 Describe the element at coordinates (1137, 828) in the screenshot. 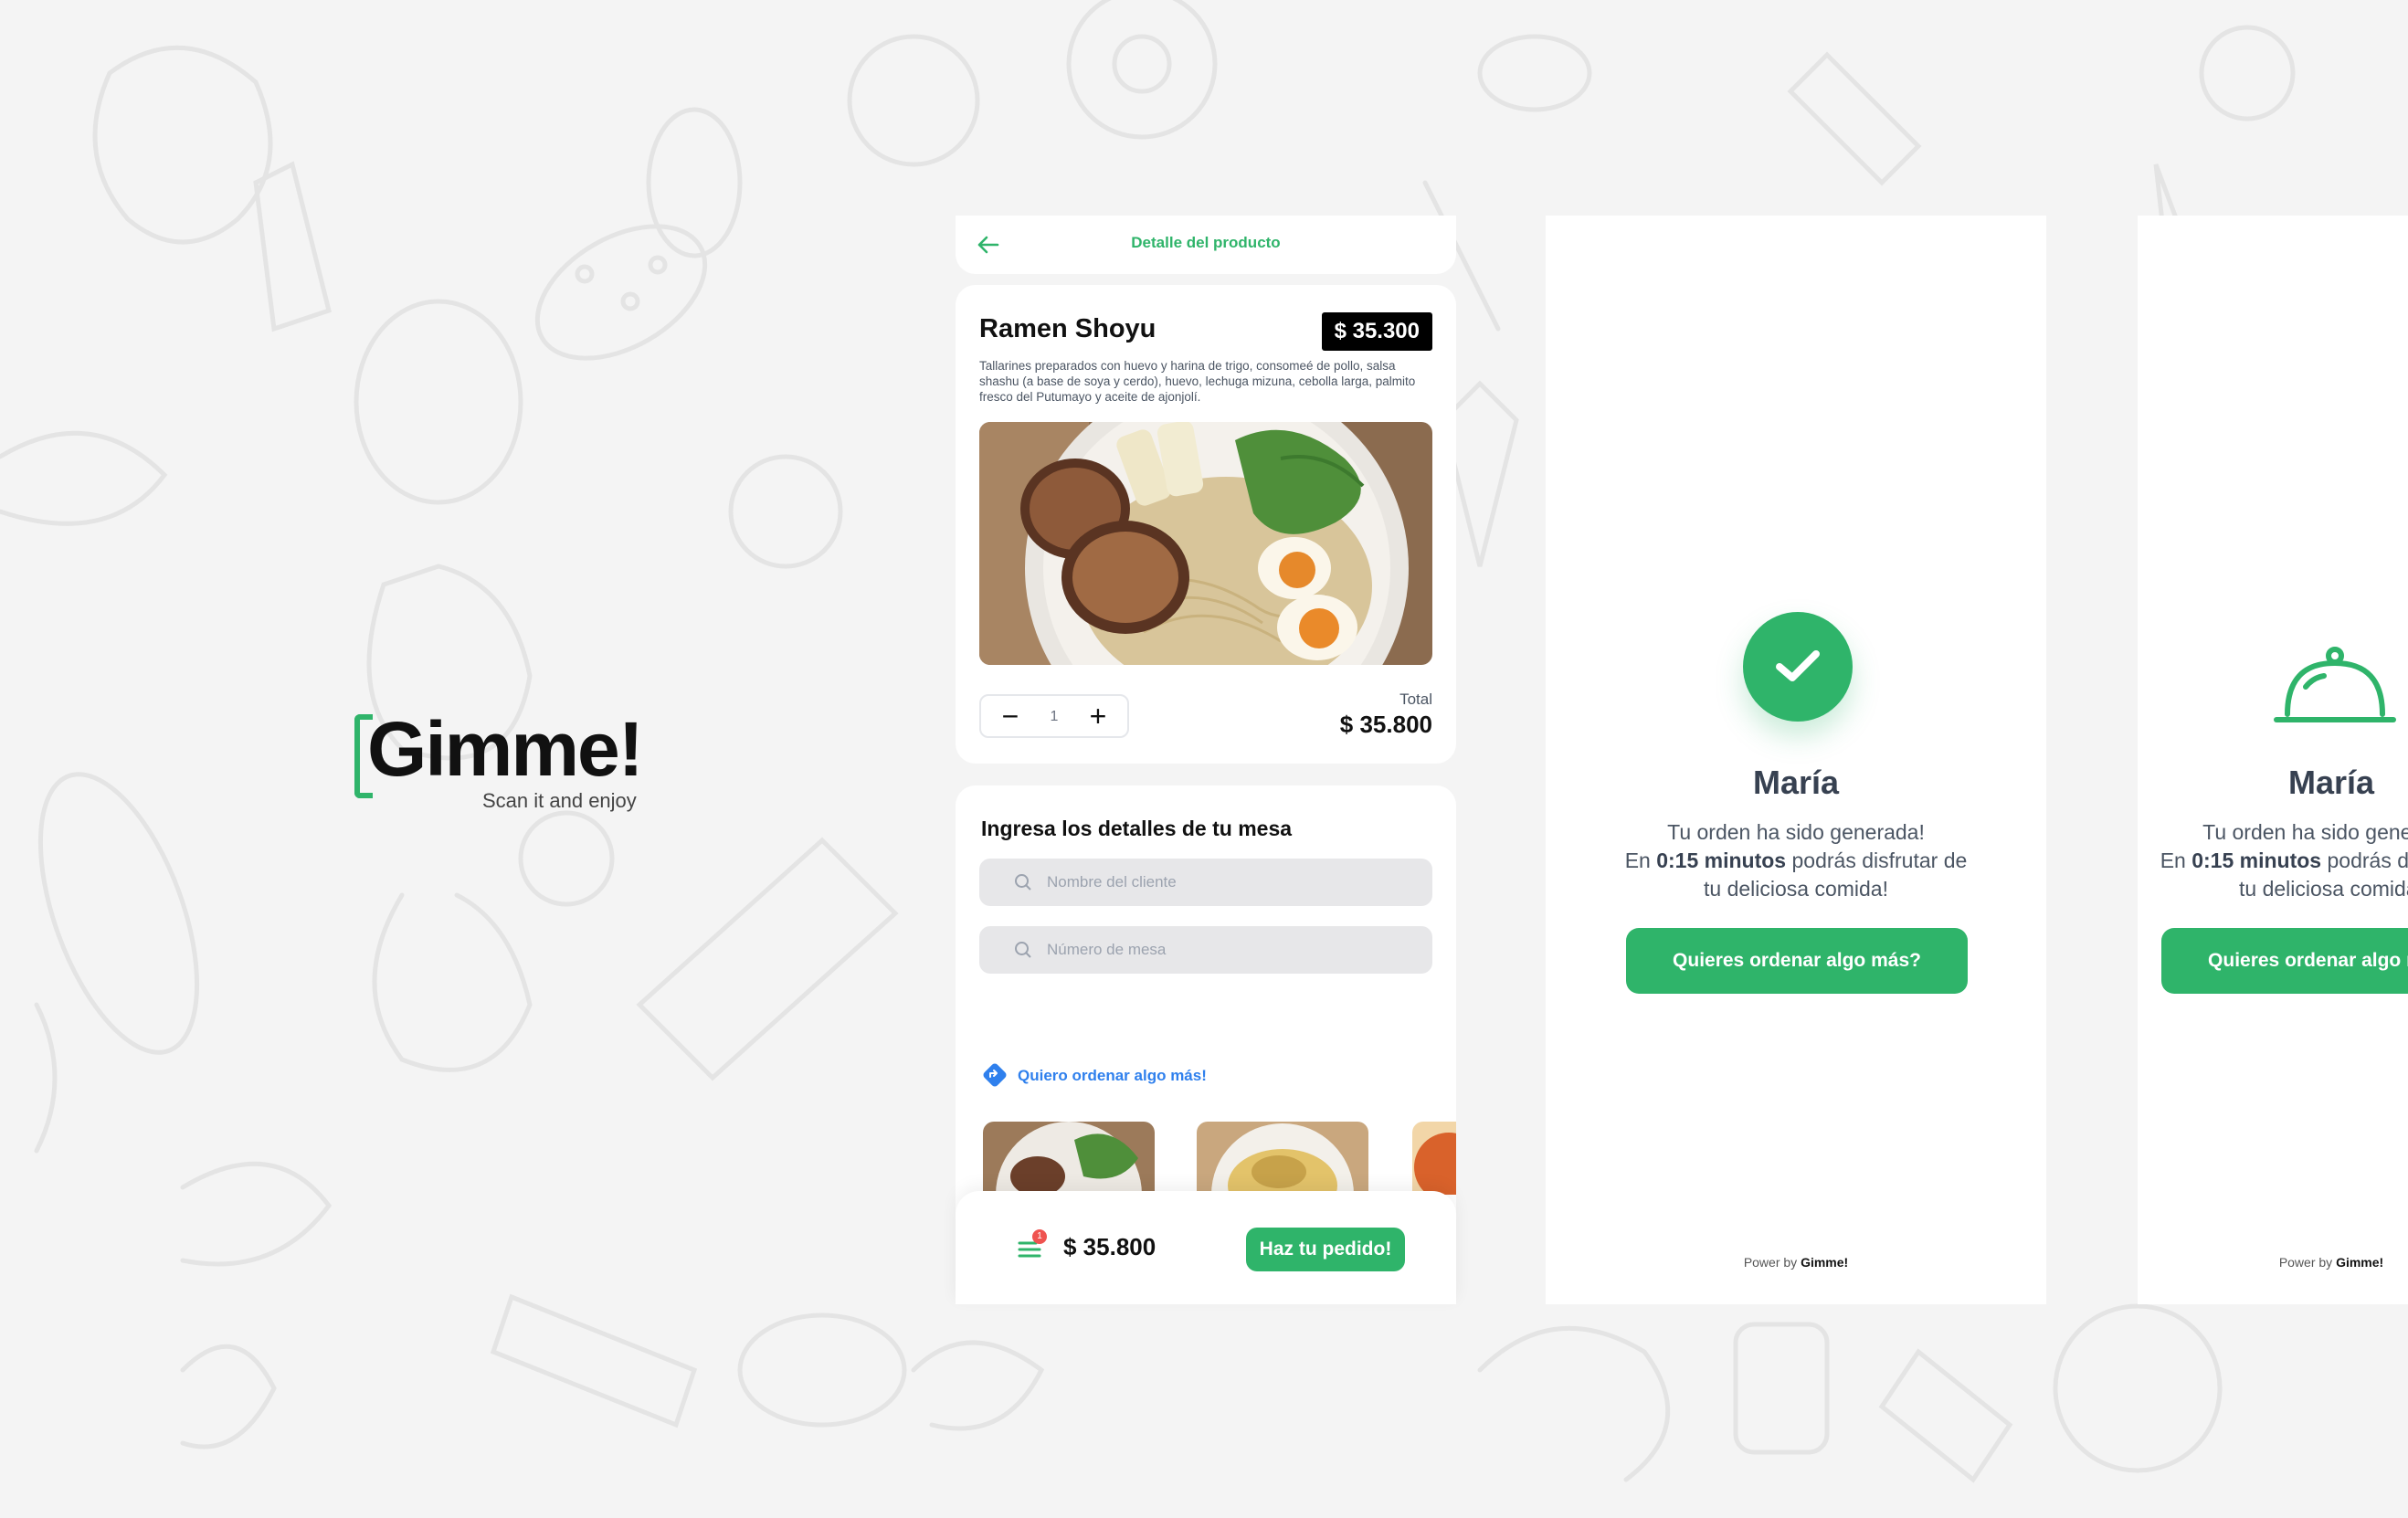

I see `table-details-title: Ingresa los detalles de tu mesa` at that location.